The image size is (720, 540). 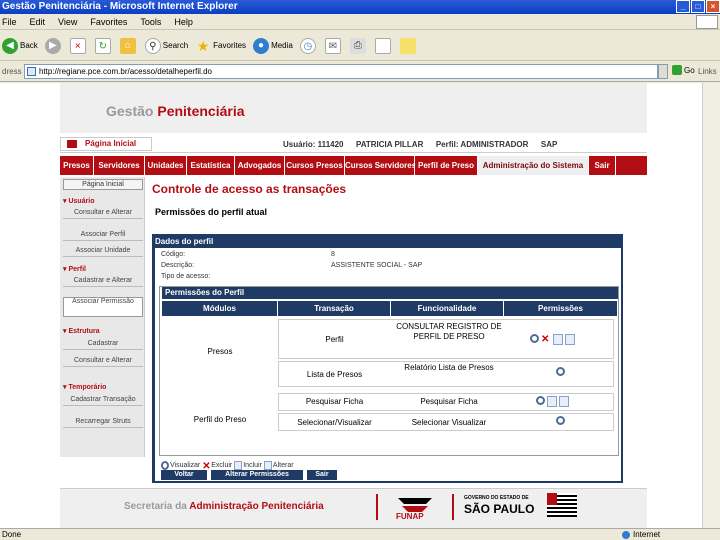 What do you see at coordinates (315, 165) in the screenshot?
I see `nav-item-5: Cursos Presos` at bounding box center [315, 165].